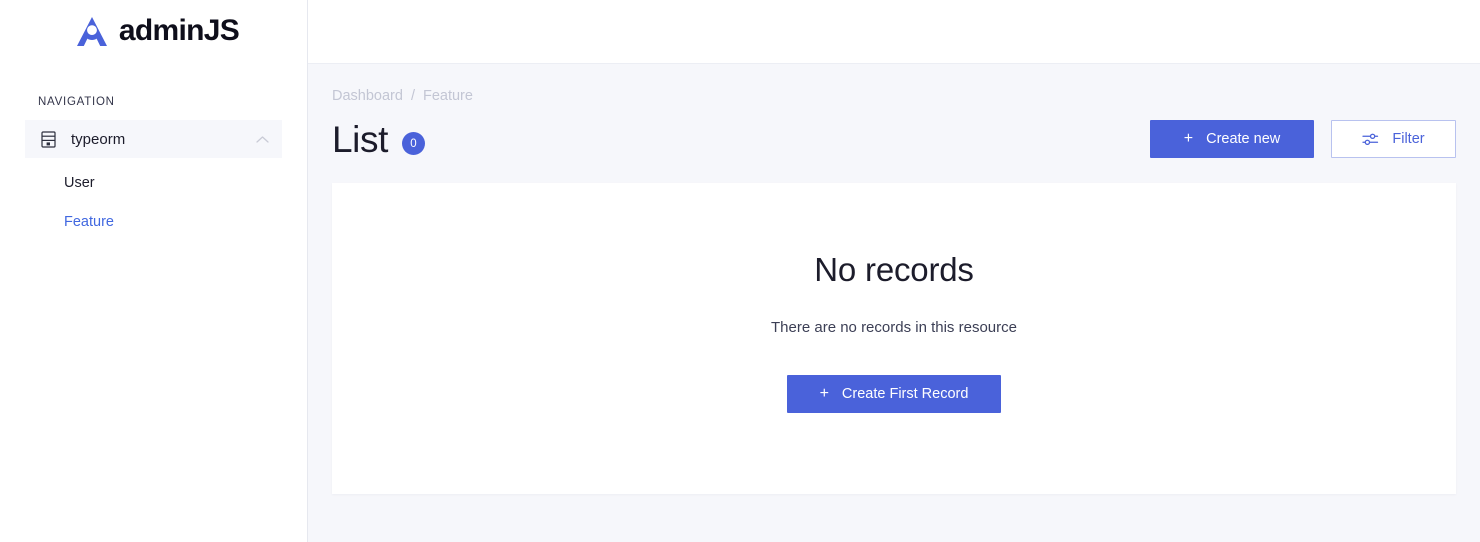 The width and height of the screenshot is (1480, 542). Describe the element at coordinates (1243, 139) in the screenshot. I see `create-new-label: Create new` at that location.